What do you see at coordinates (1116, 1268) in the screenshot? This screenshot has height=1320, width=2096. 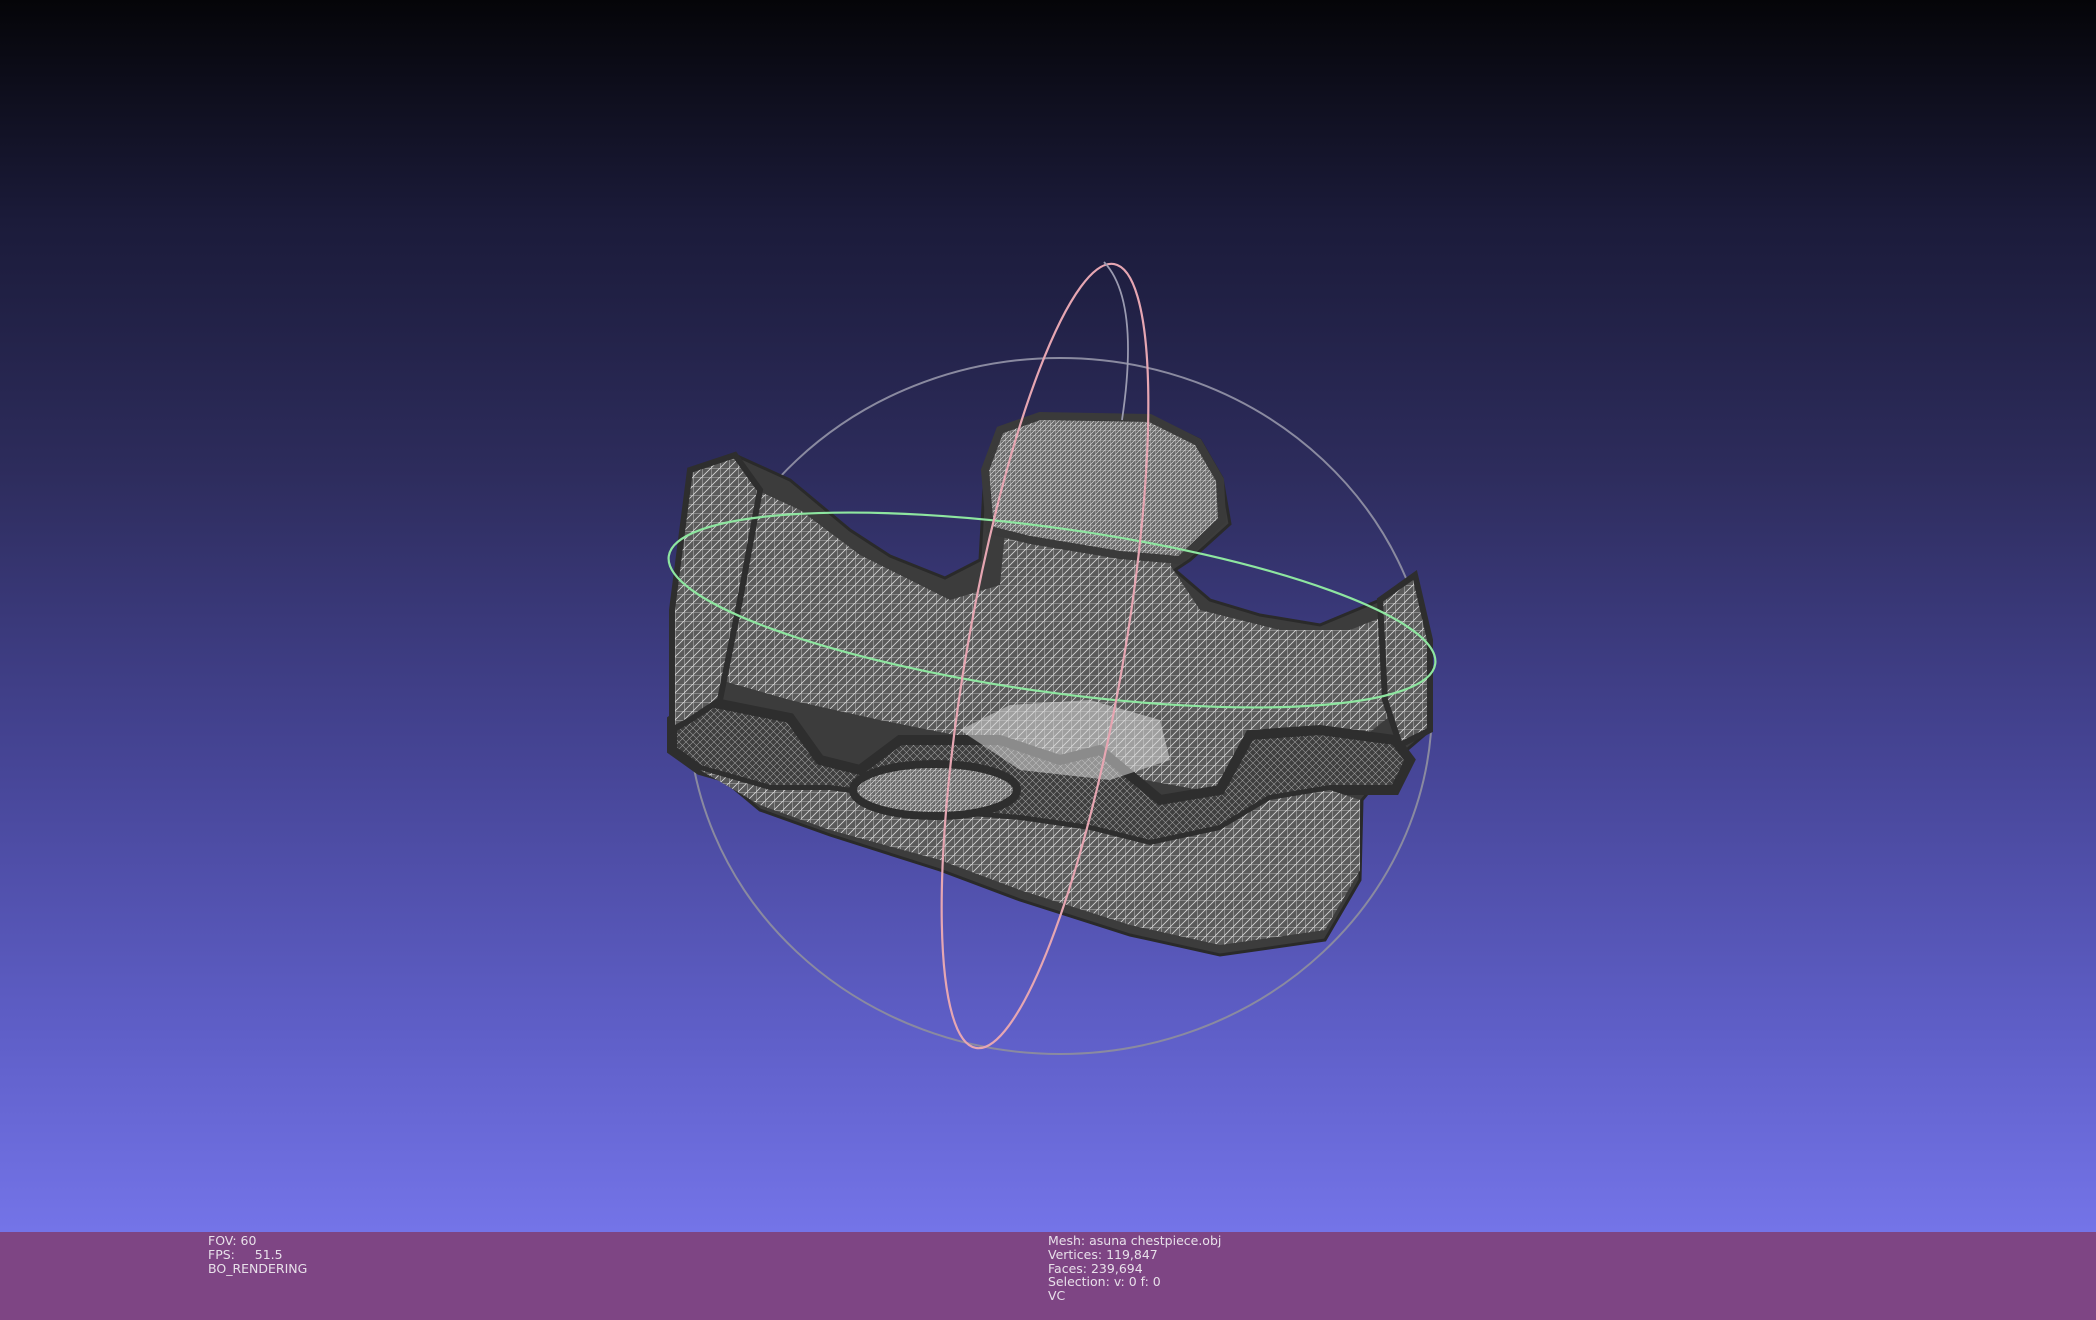 I see `faces-value: 239,694` at bounding box center [1116, 1268].